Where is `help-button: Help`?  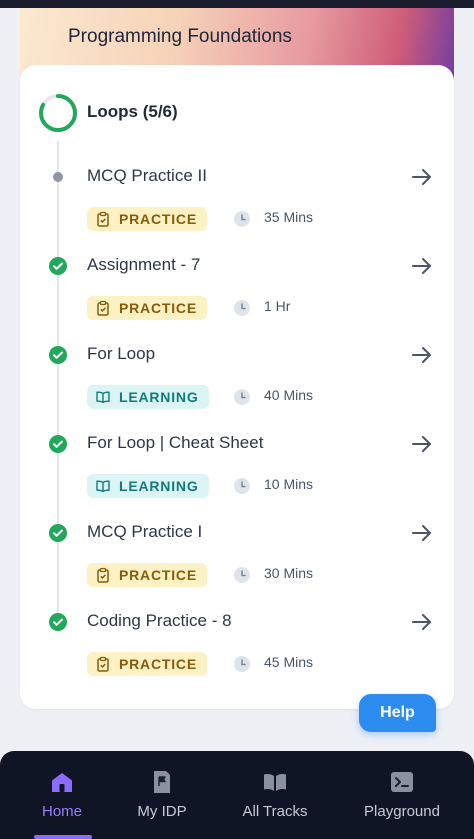 help-button: Help is located at coordinates (397, 713).